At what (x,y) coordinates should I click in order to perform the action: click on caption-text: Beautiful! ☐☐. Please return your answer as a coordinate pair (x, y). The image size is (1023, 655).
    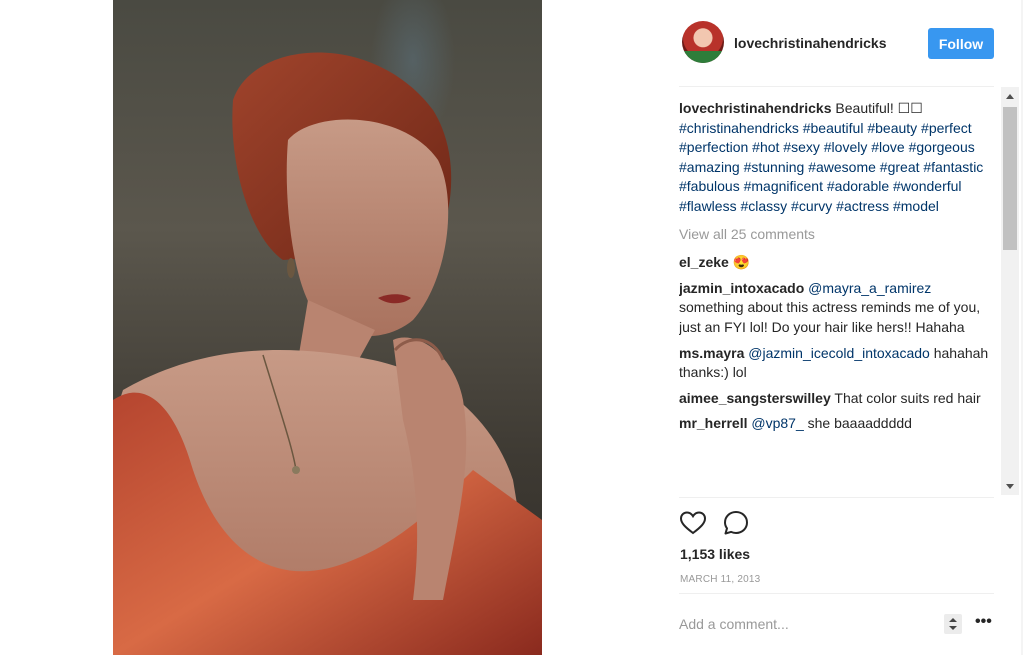
    Looking at the image, I should click on (877, 108).